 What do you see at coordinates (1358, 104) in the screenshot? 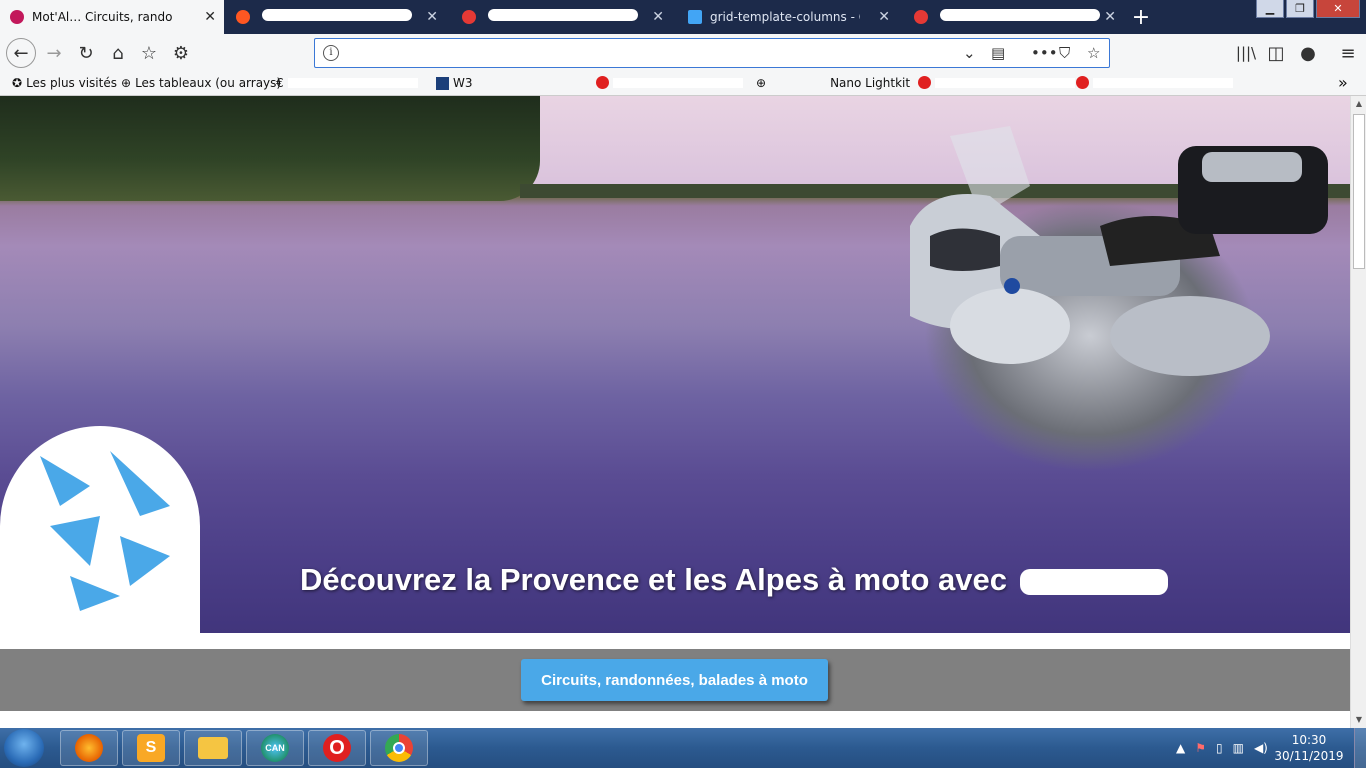
I see `scroll-up-icon: ▲` at bounding box center [1358, 104].